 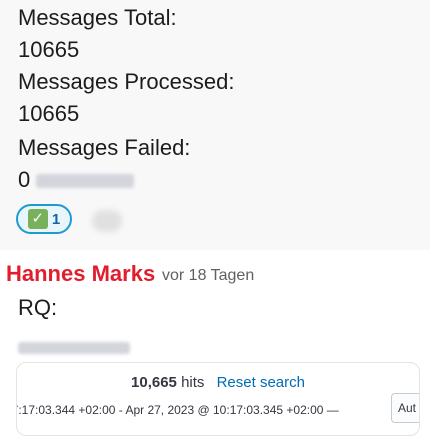 I want to click on messages-processed-label: Messages Processed:, so click(x=126, y=81).